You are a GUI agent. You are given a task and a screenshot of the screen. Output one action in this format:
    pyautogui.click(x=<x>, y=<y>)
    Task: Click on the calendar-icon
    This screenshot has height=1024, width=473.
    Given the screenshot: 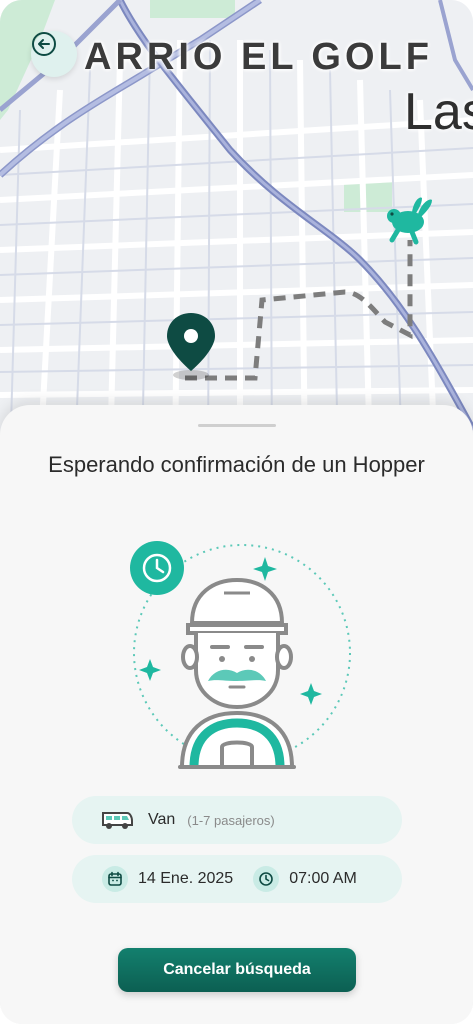 What is the action you would take?
    pyautogui.click(x=115, y=879)
    